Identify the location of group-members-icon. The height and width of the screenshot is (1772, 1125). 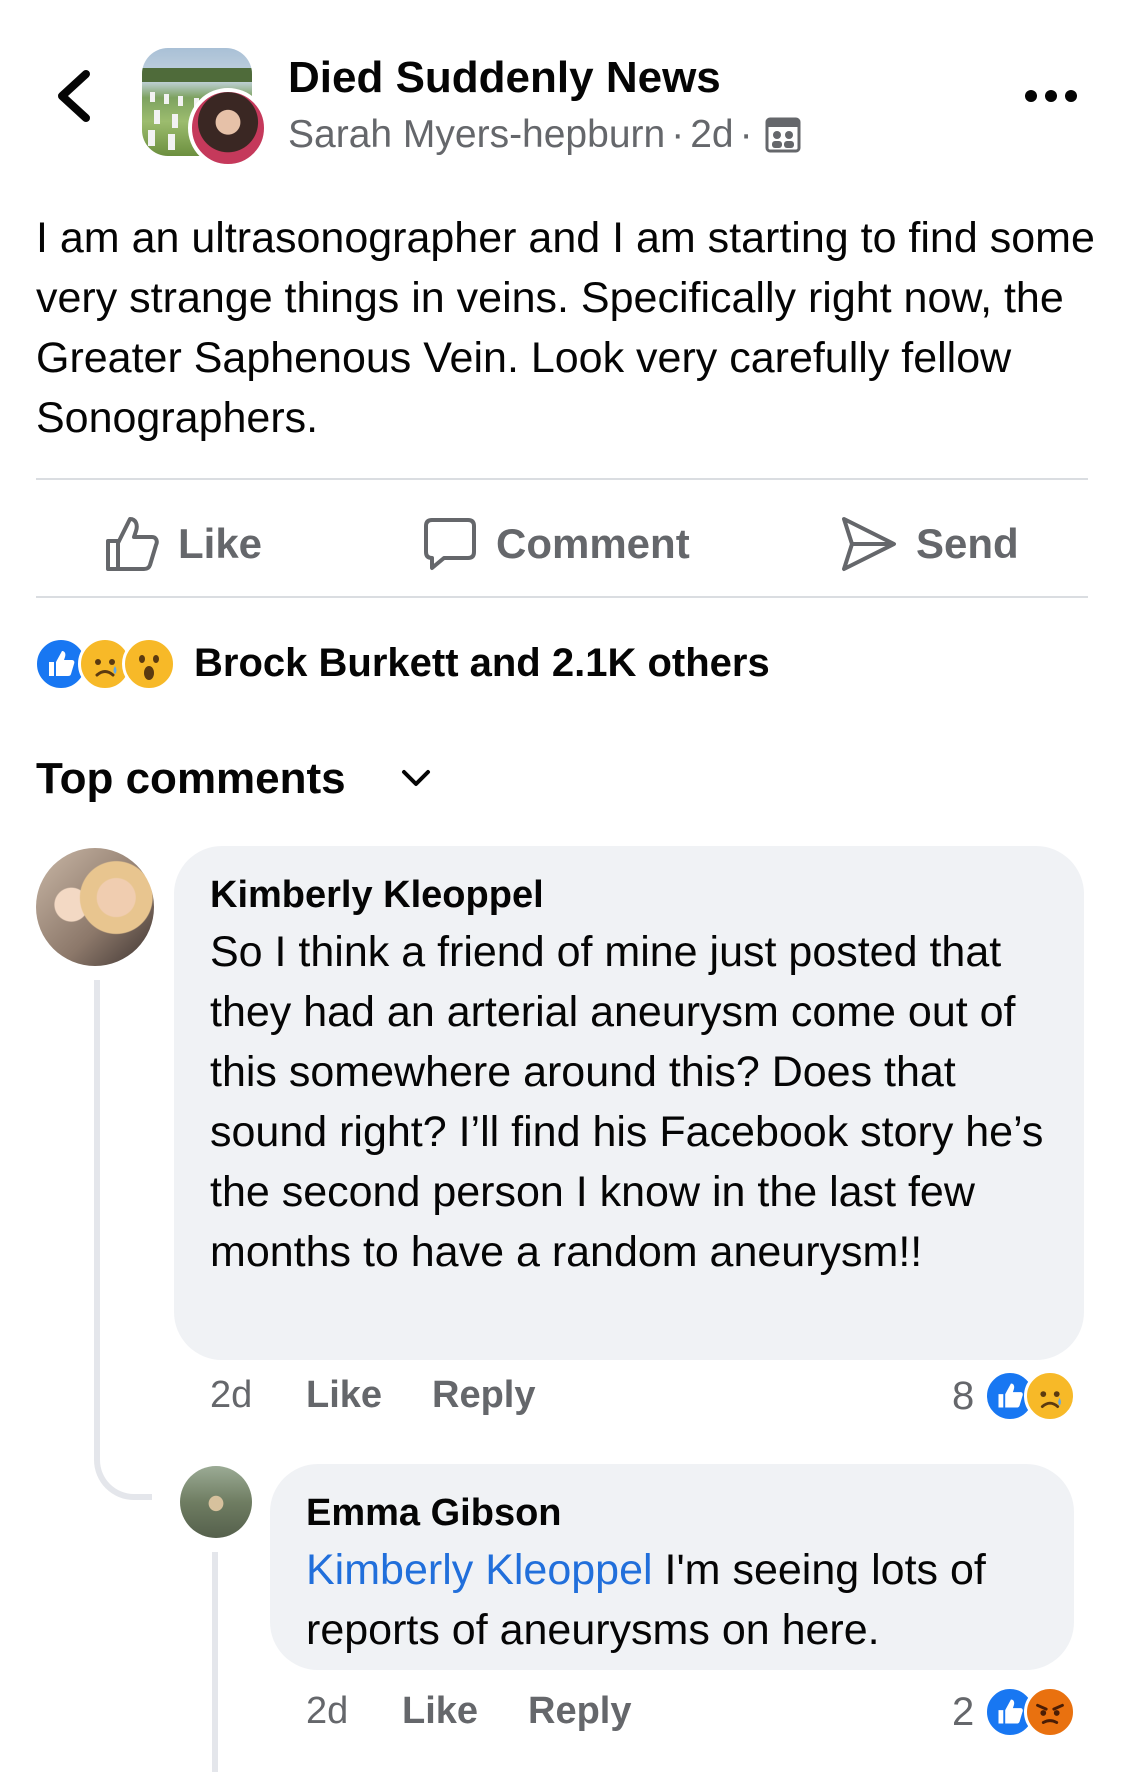
(783, 135).